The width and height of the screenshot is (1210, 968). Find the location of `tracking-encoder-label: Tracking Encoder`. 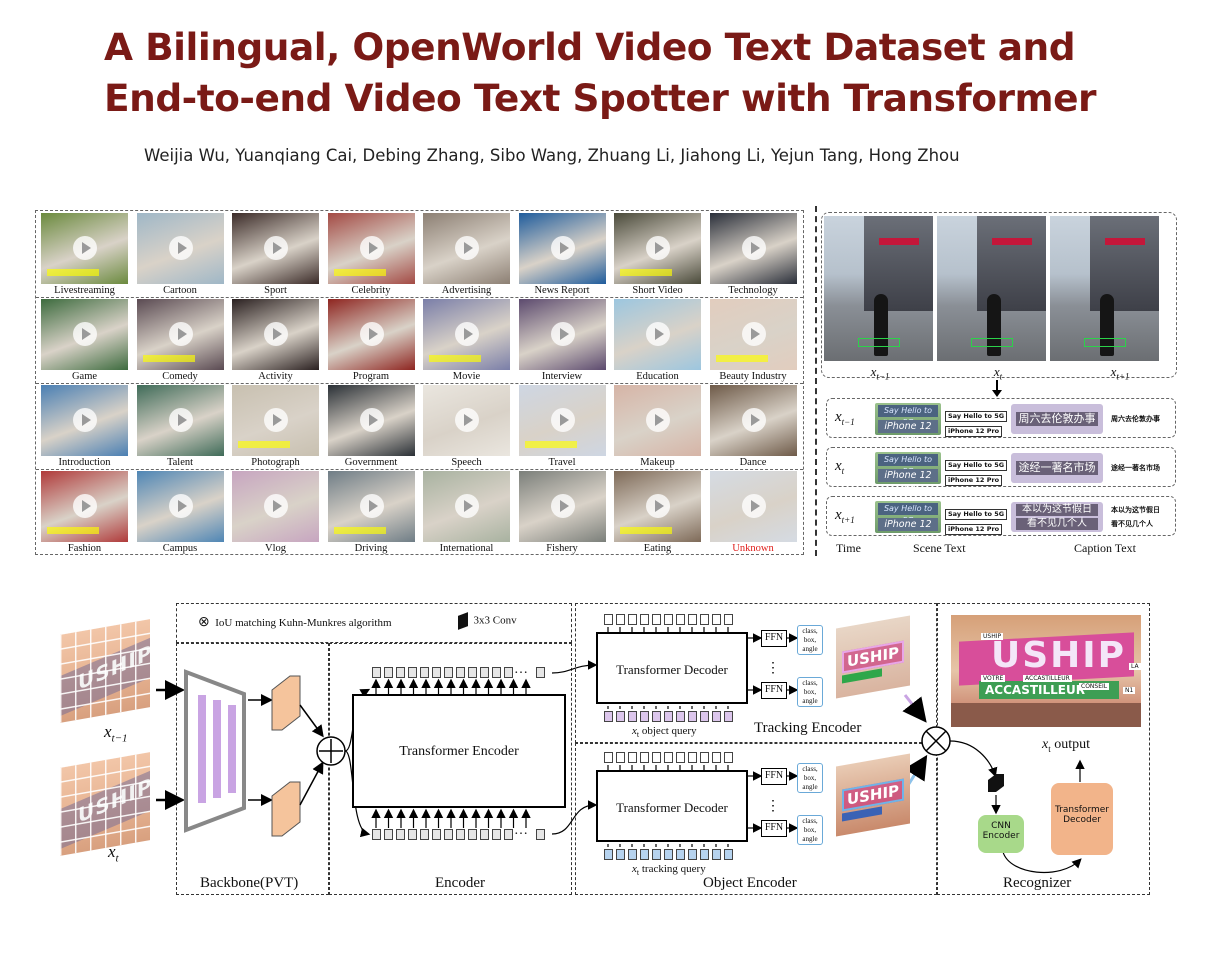

tracking-encoder-label: Tracking Encoder is located at coordinates (808, 728).